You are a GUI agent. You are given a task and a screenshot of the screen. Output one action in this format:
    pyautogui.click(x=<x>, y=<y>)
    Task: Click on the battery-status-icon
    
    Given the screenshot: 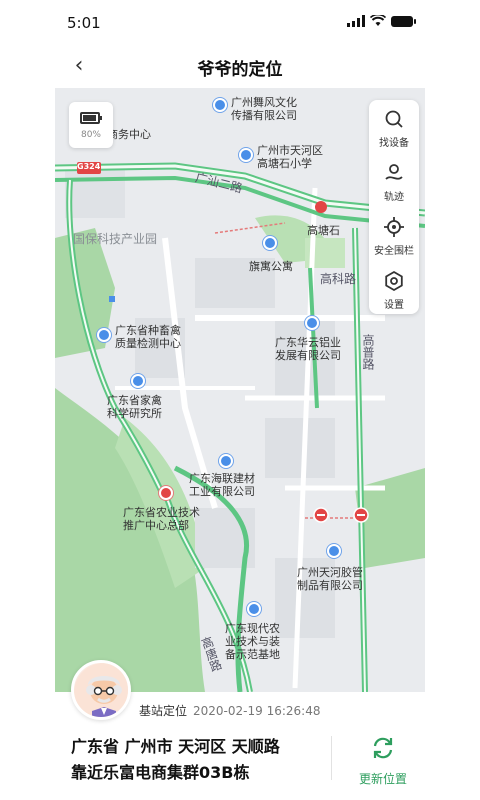 What is the action you would take?
    pyautogui.click(x=403, y=21)
    